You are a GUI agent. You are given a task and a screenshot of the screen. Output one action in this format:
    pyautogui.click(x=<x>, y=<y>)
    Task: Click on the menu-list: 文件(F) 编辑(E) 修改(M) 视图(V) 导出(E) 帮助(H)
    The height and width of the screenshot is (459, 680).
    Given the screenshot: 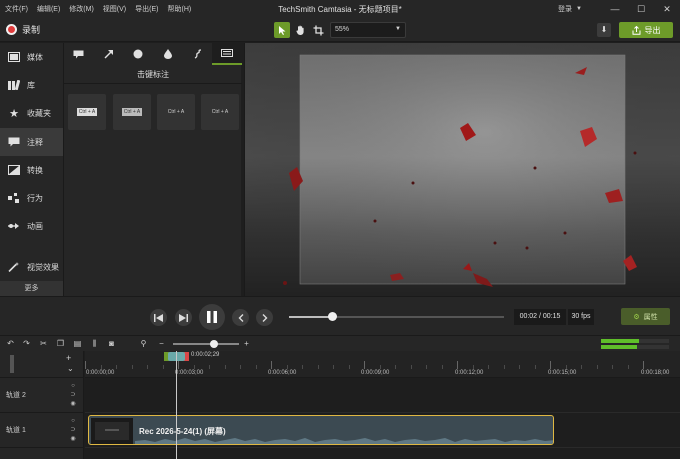 What is the action you would take?
    pyautogui.click(x=100, y=9)
    